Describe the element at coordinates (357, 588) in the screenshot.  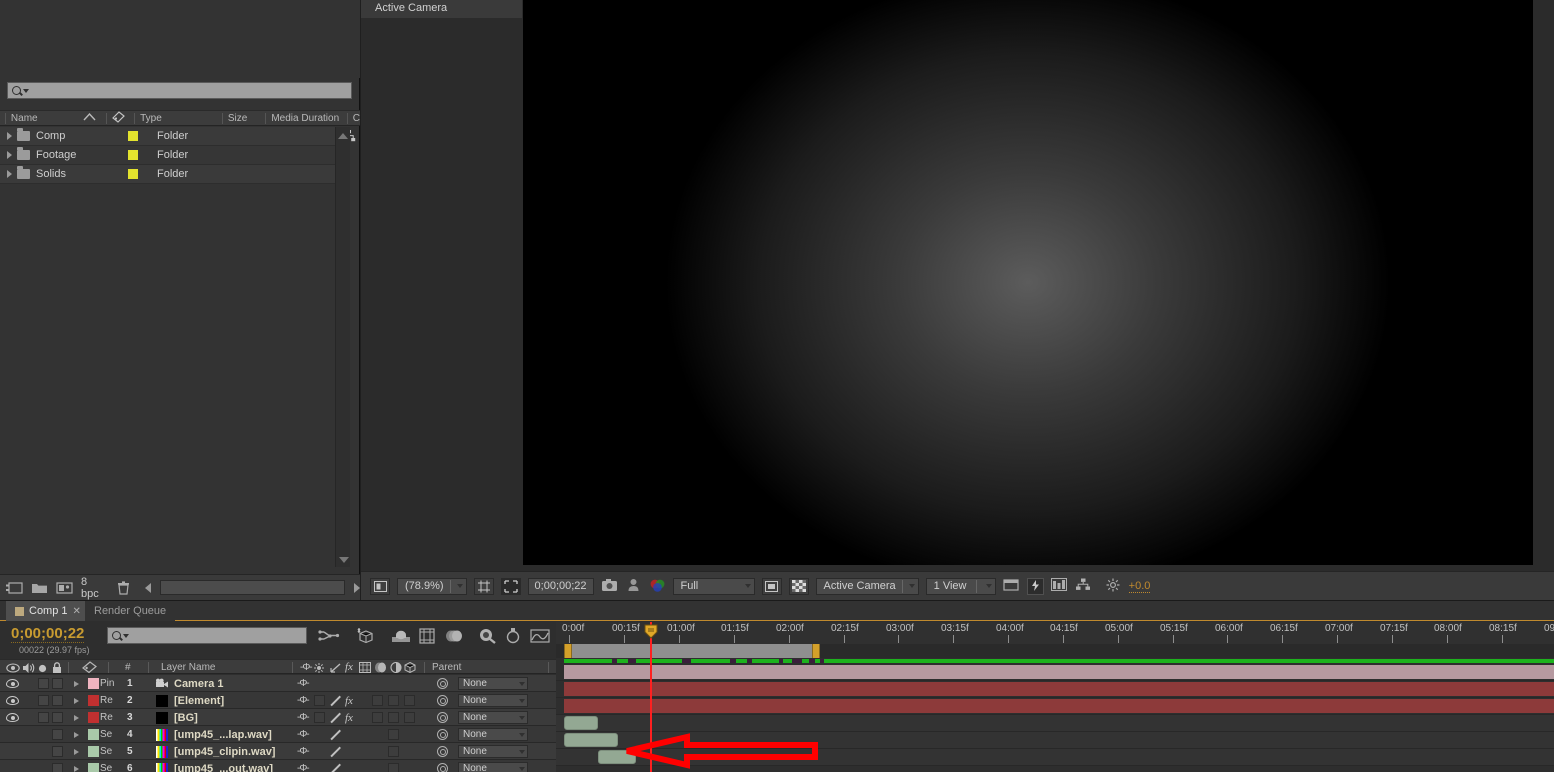
I see `scroll-right-icon` at that location.